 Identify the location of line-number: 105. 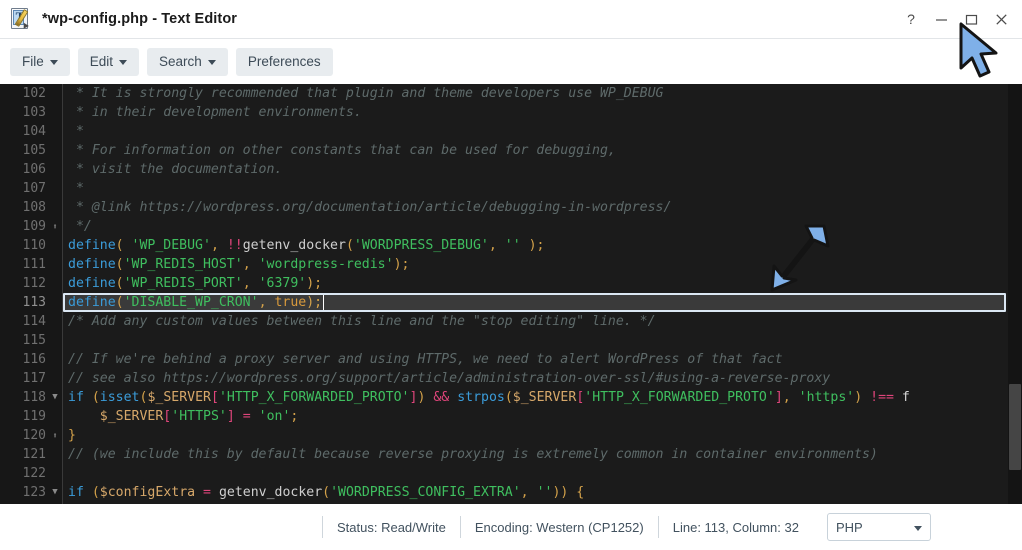
(34, 150).